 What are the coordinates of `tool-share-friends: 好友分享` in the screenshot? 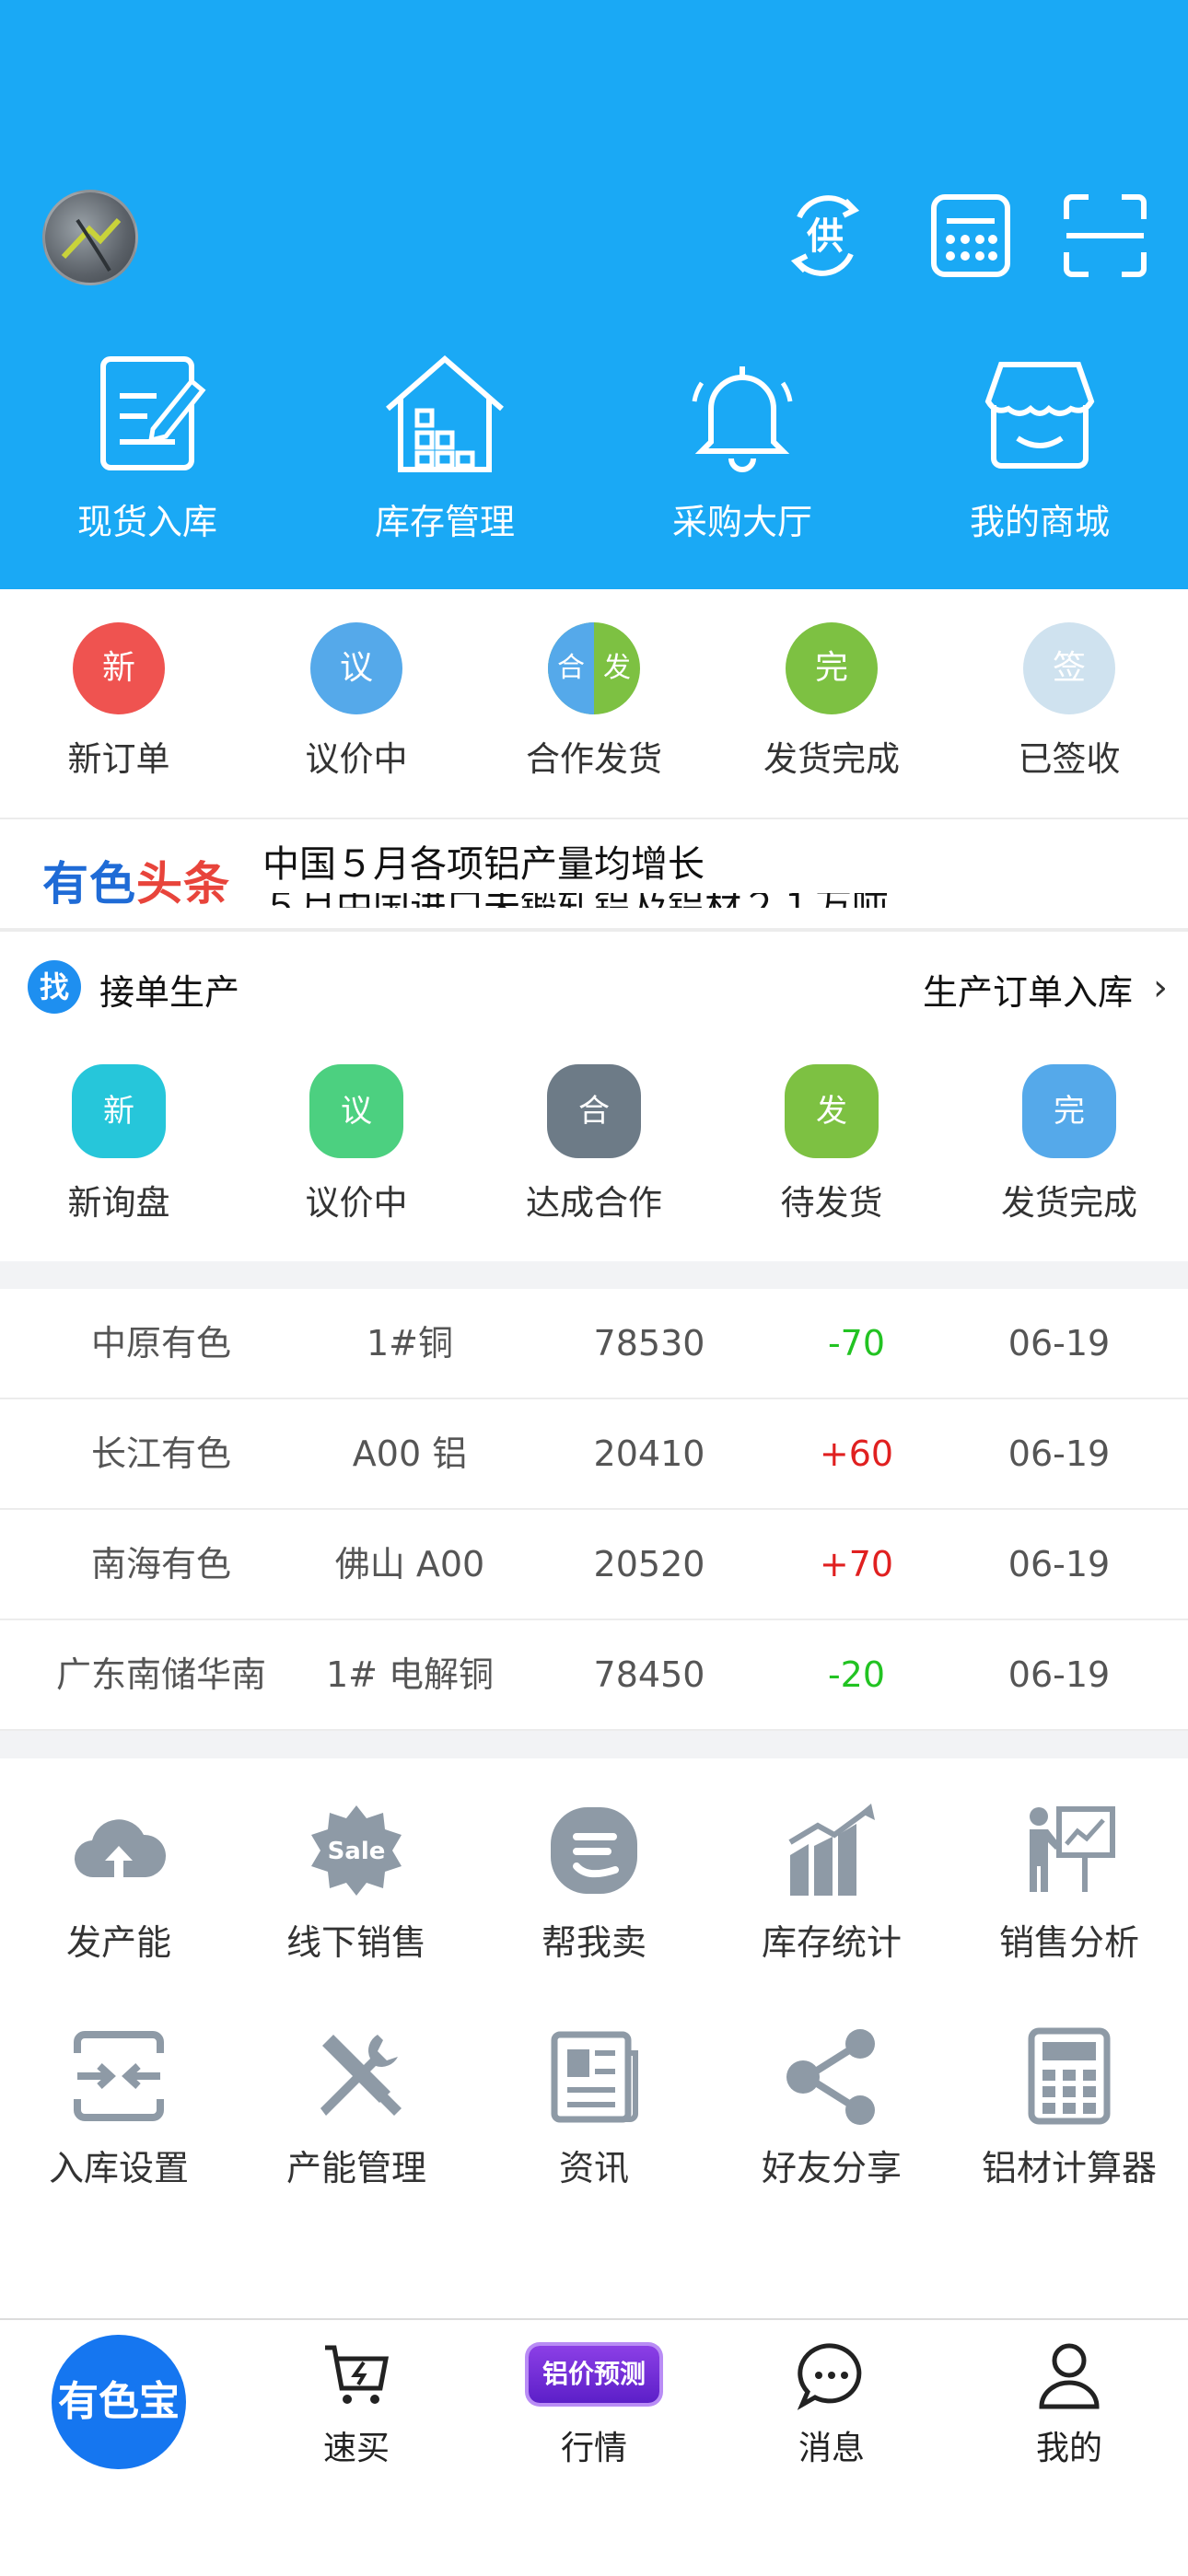 It's located at (831, 2107).